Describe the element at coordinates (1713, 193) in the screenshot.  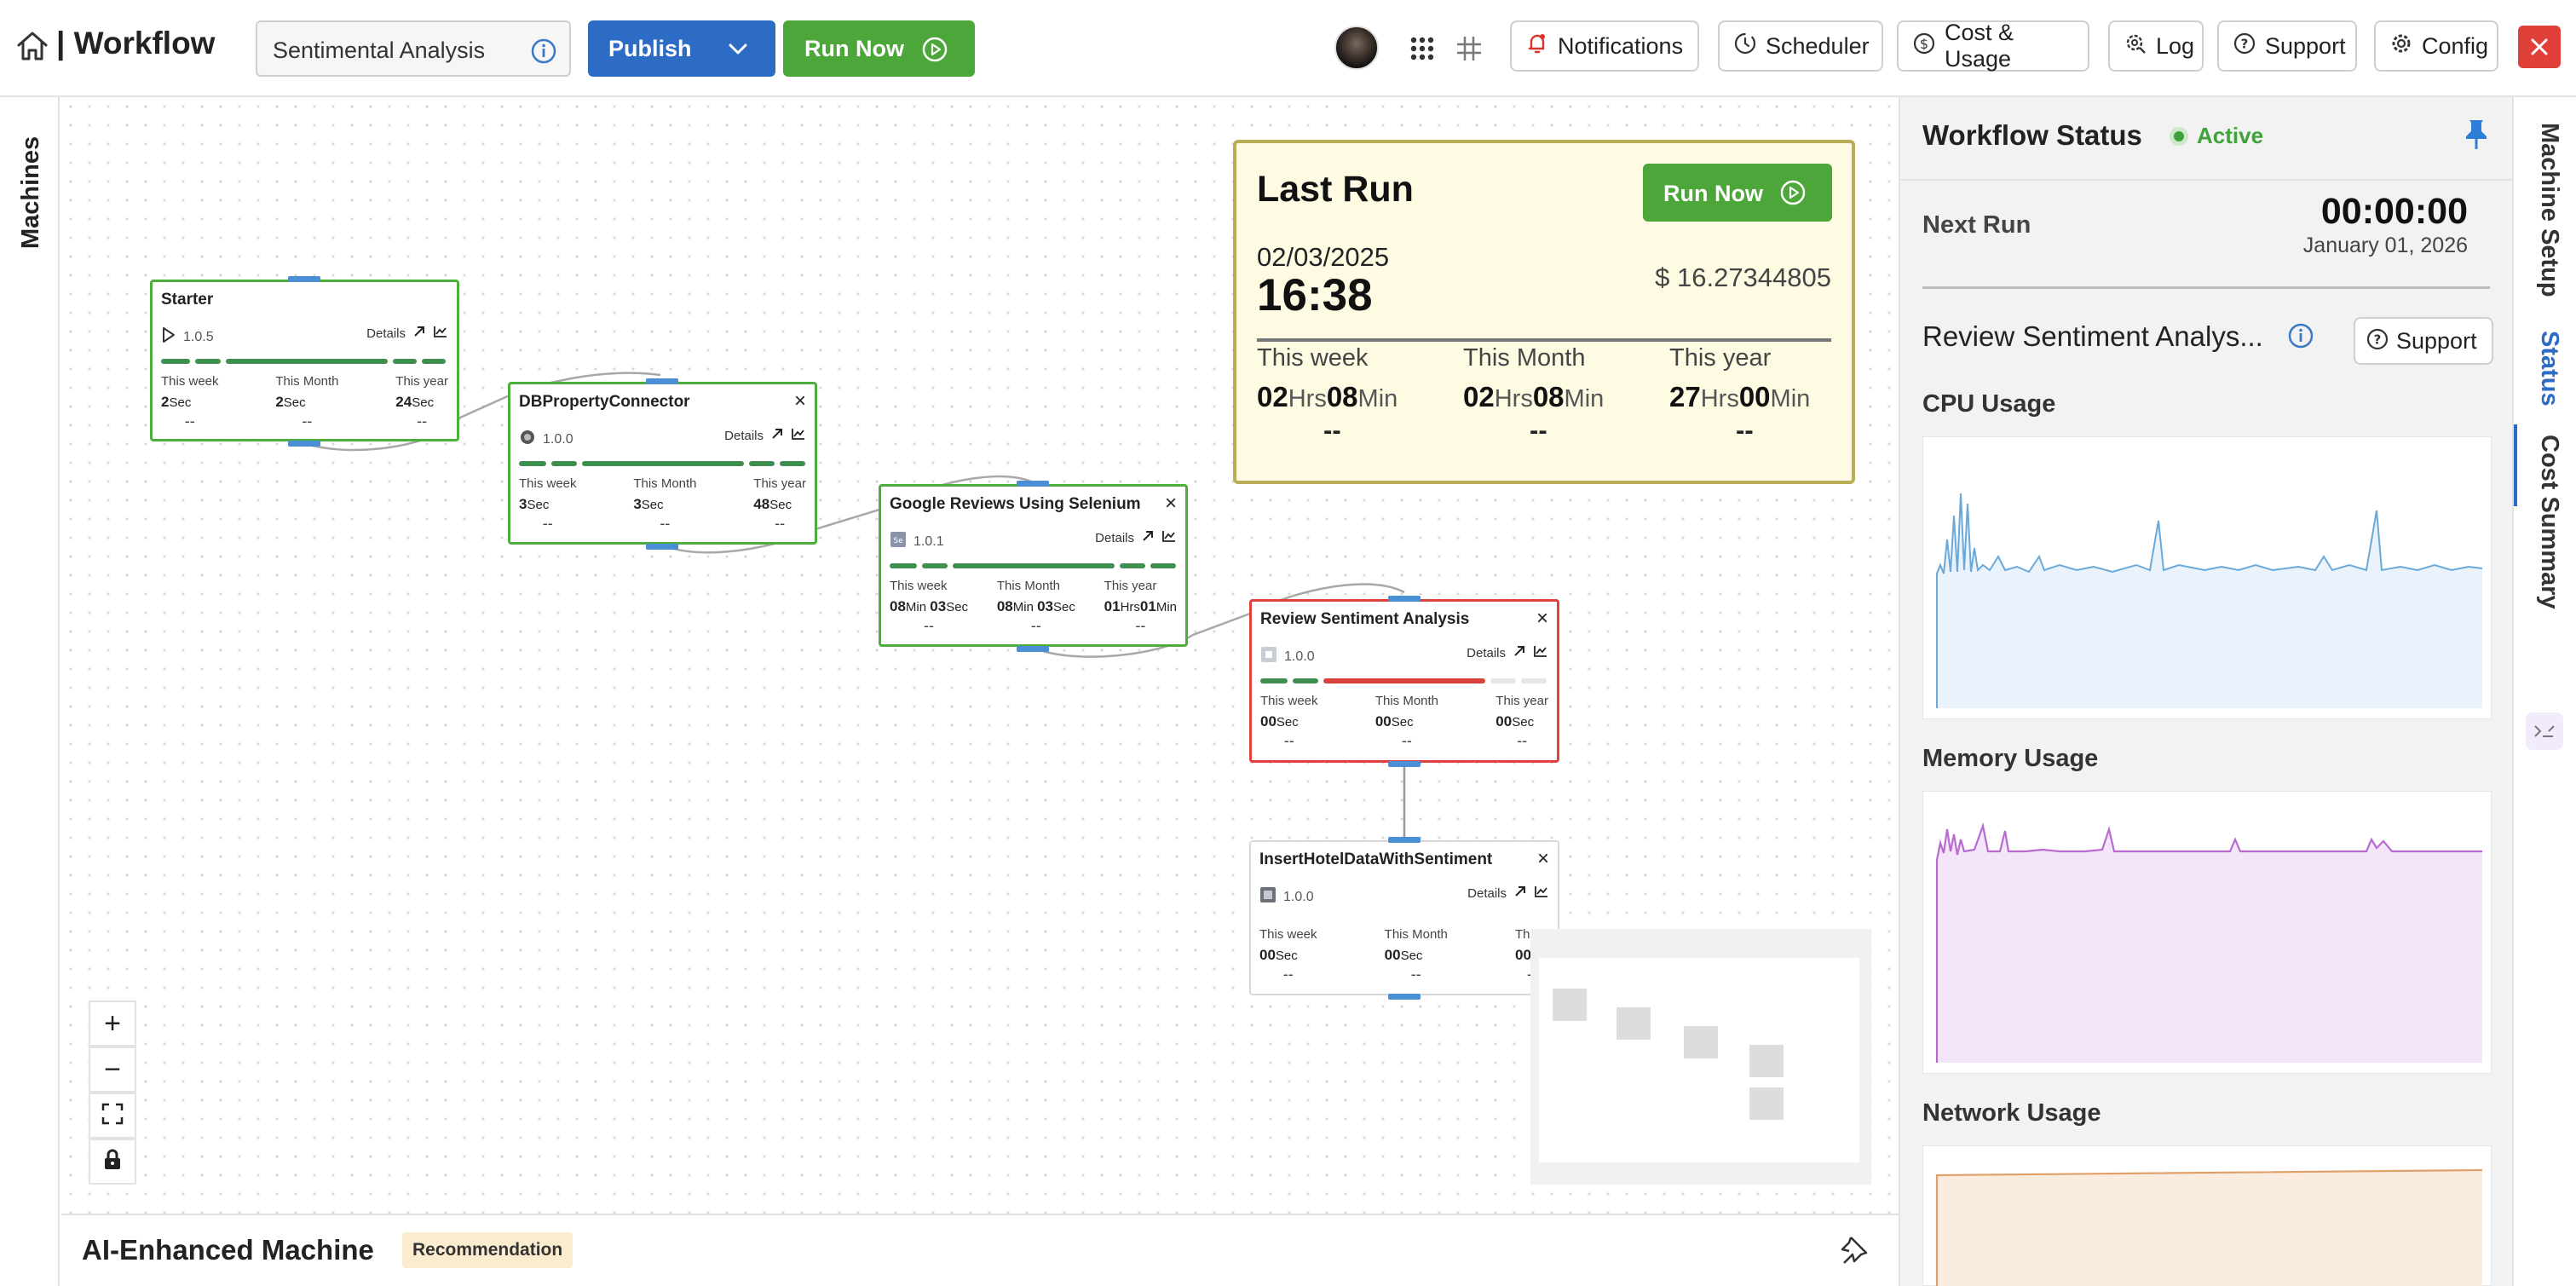
I see `run-now-label: Run Now` at that location.